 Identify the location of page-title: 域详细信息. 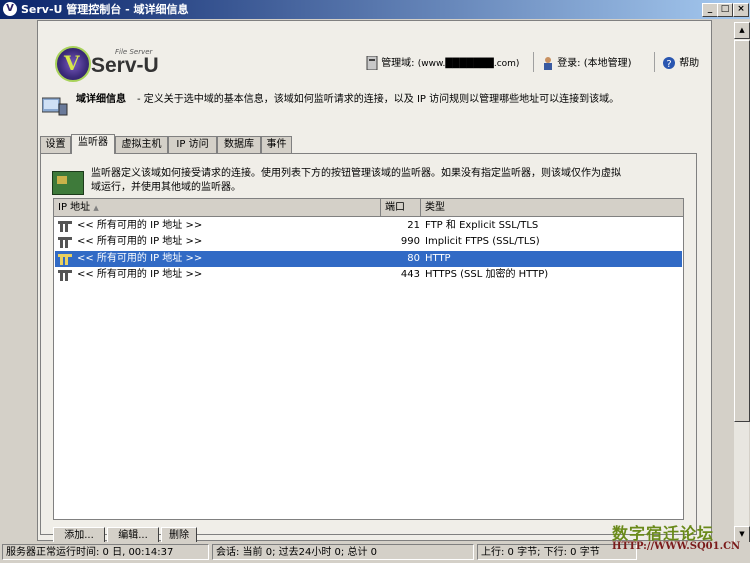
(101, 99).